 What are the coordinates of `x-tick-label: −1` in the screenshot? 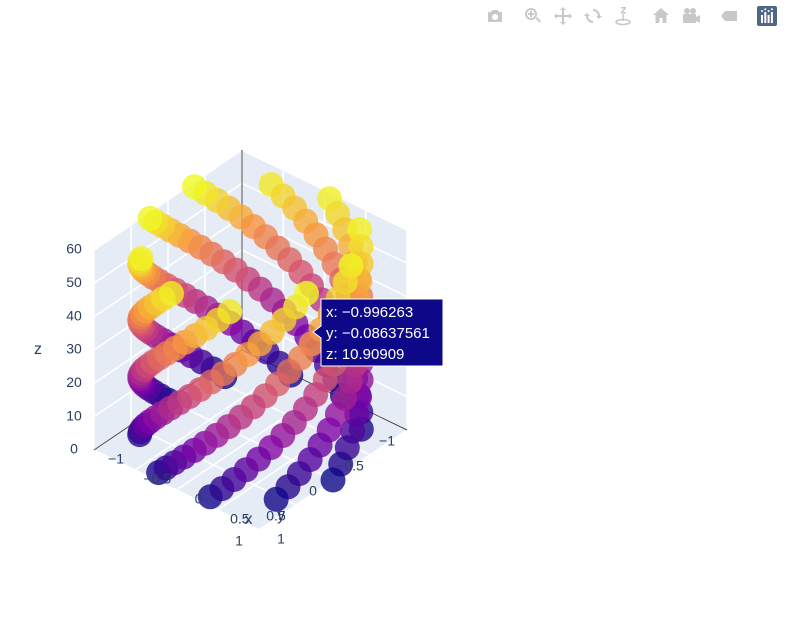 It's located at (116, 459).